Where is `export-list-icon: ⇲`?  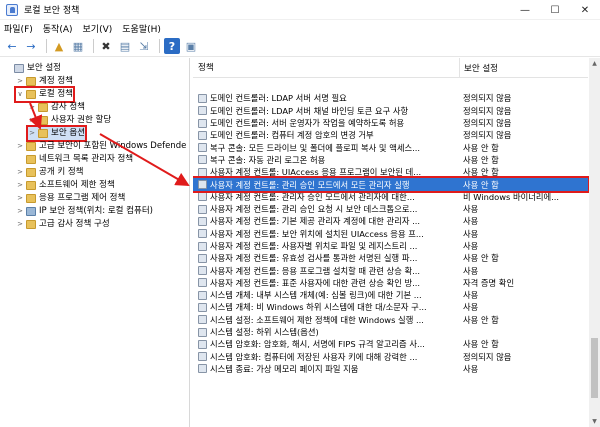
export-list-icon: ⇲ is located at coordinates (144, 46).